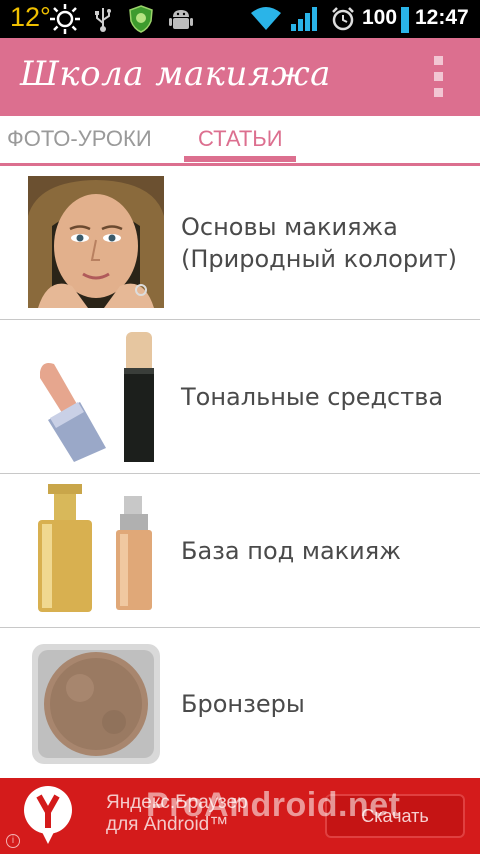 This screenshot has height=854, width=480. I want to click on alarm-icon, so click(343, 21).